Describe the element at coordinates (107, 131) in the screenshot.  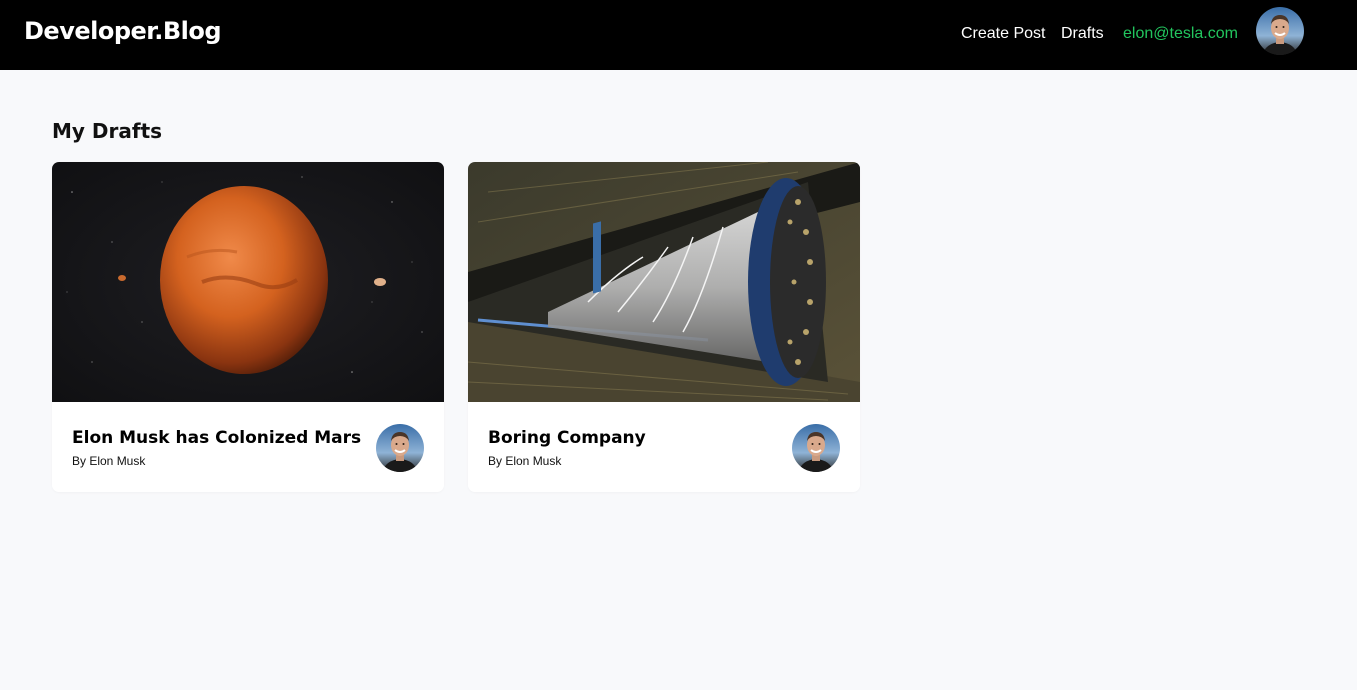
I see `page-title: My Drafts` at that location.